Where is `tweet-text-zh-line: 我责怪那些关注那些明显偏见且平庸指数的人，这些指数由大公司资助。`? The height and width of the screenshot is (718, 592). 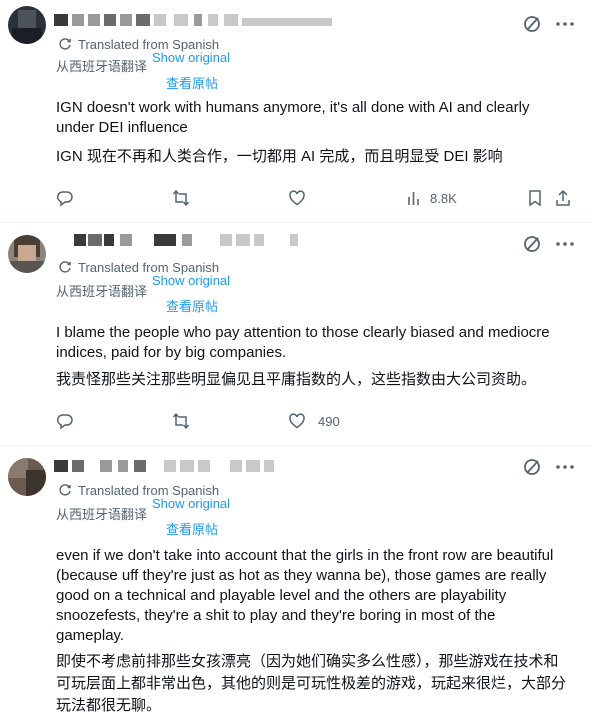
tweet-text-zh-line: 我责怪那些关注那些明显偏见且平庸指数的人，这些指数由大公司资助。 is located at coordinates (296, 379).